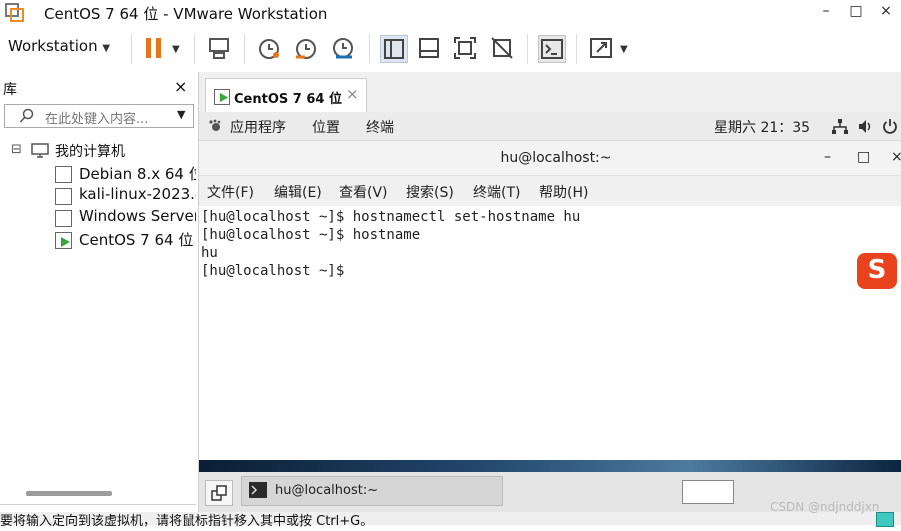 This screenshot has height=531, width=901. I want to click on terminal-menu-search: 搜索(S), so click(430, 192).